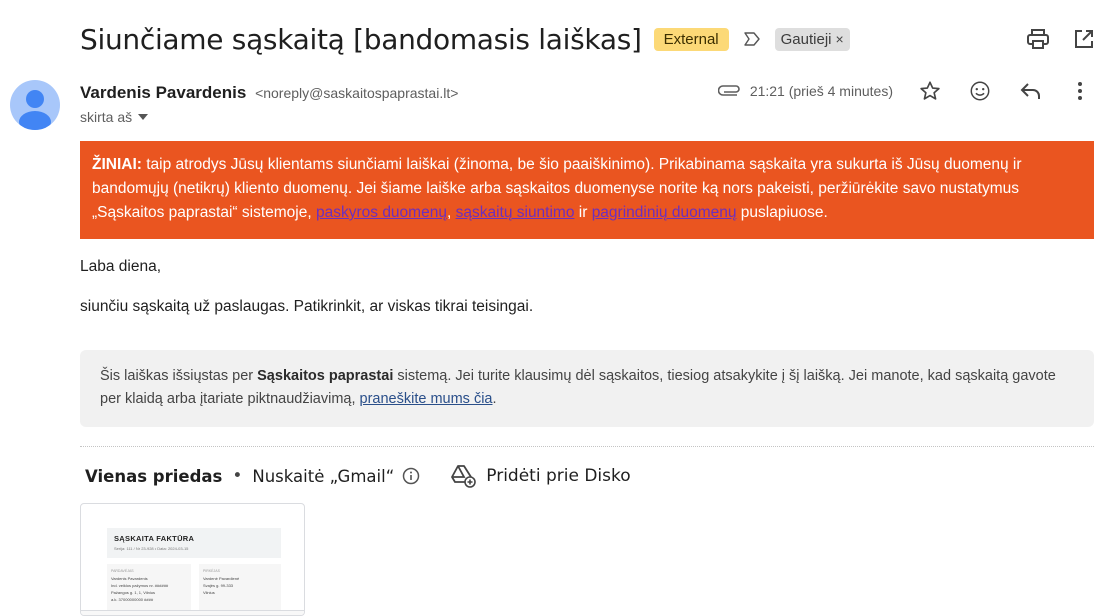  I want to click on seller-line: Vardenis Pavardenis, so click(129, 578).